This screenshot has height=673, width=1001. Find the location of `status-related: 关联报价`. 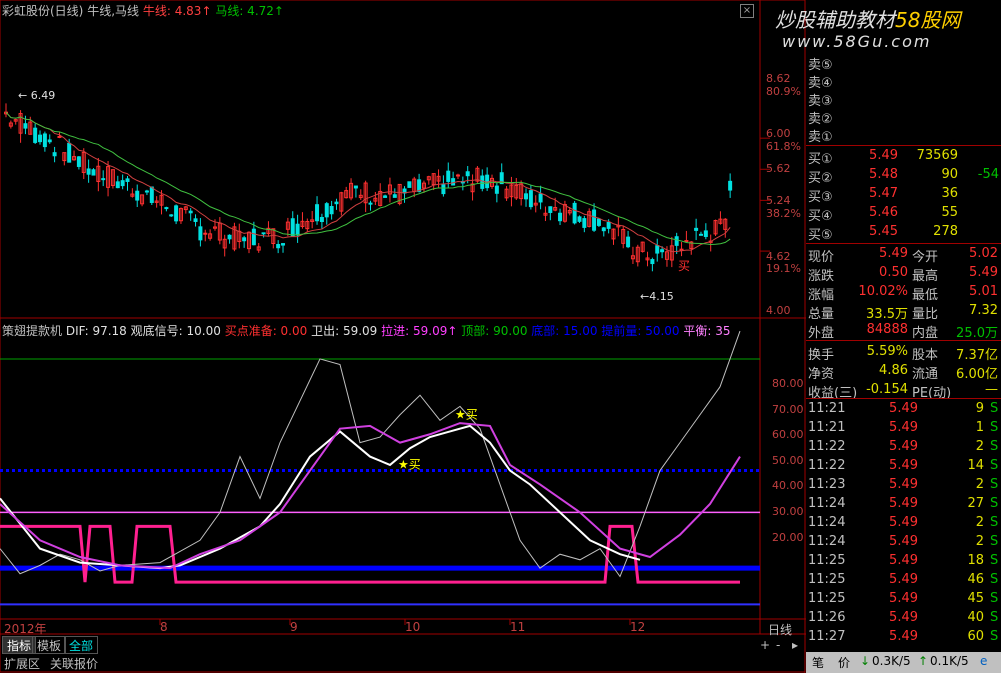

status-related: 关联报价 is located at coordinates (74, 664).